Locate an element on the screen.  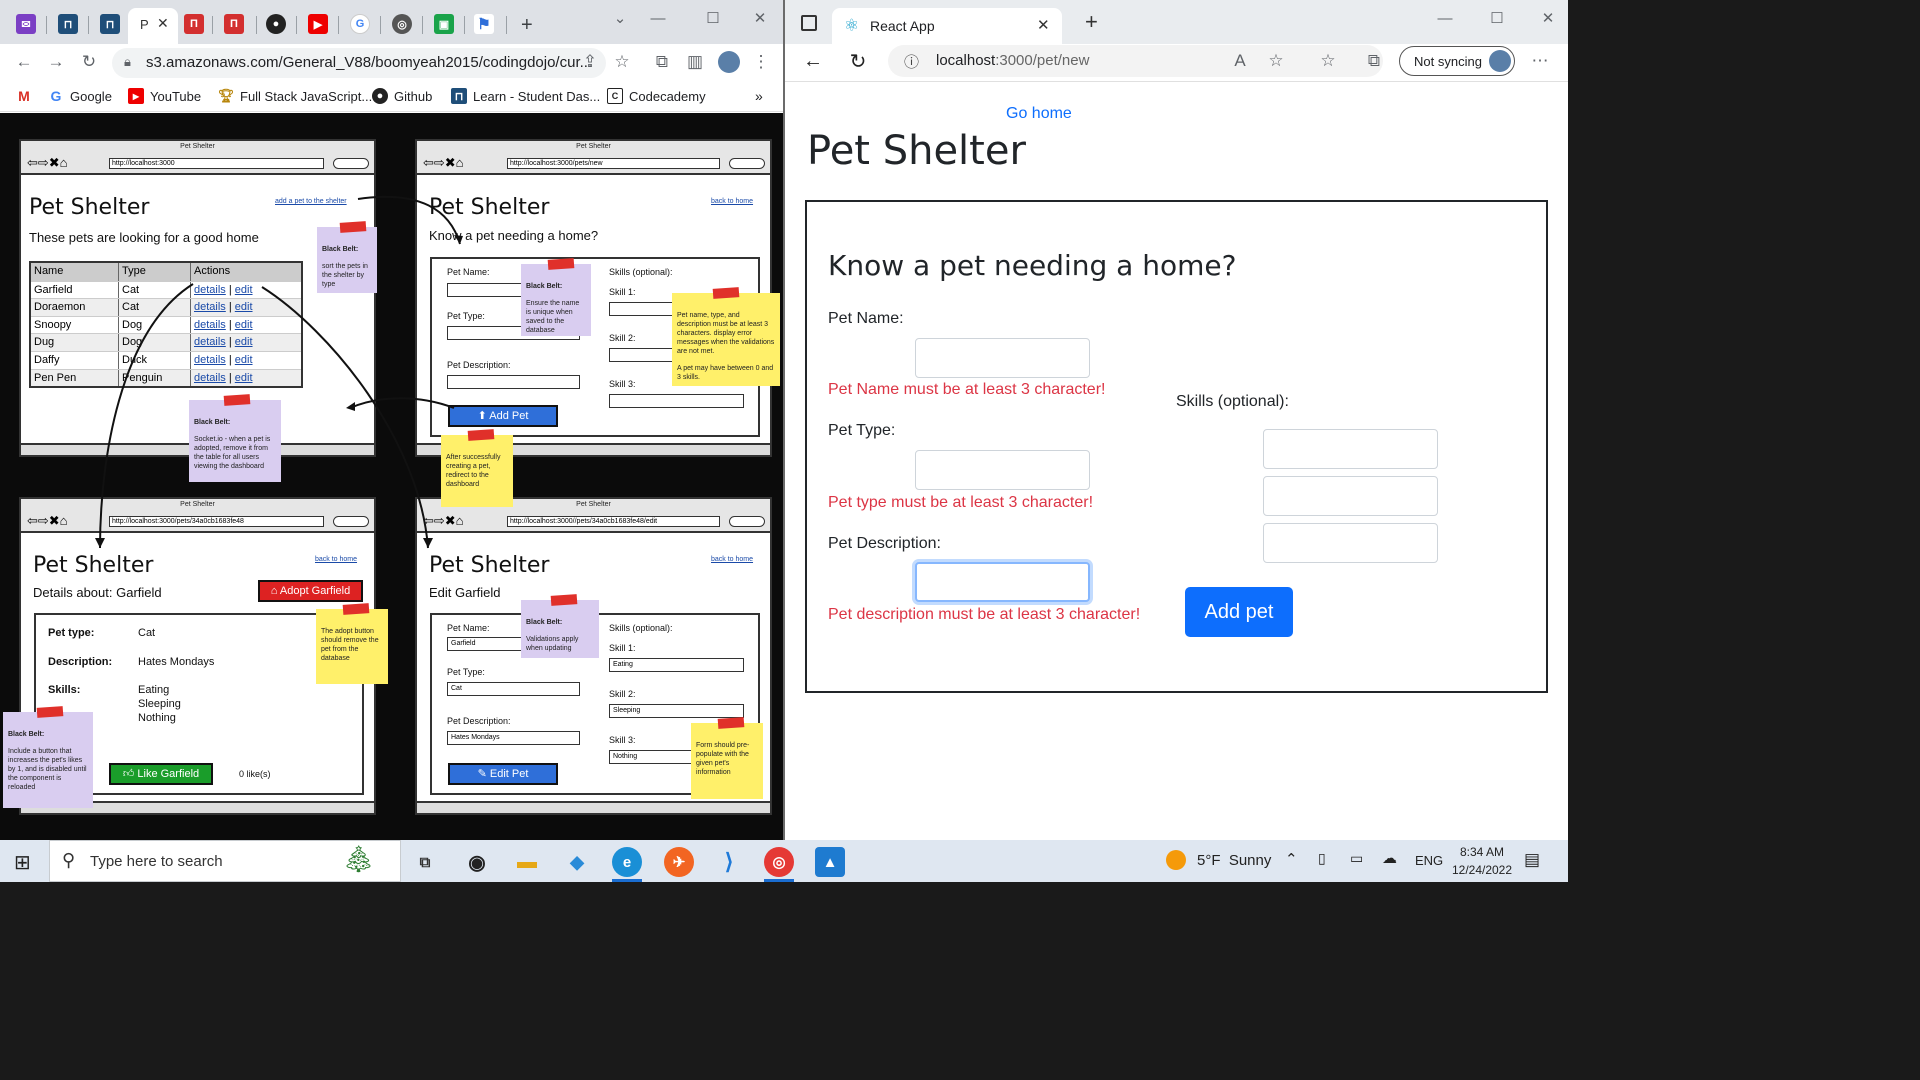
sync-button: Not syncing is located at coordinates (1457, 61).